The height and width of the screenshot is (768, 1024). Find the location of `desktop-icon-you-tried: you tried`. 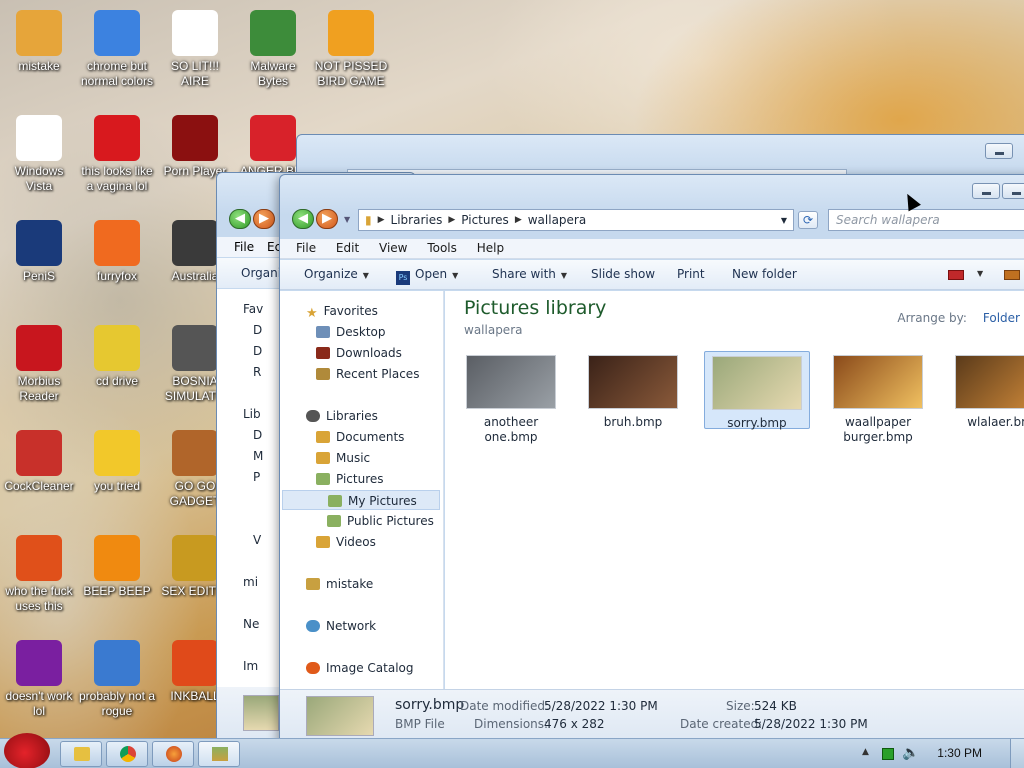

desktop-icon-you-tried: you tried is located at coordinates (117, 462).